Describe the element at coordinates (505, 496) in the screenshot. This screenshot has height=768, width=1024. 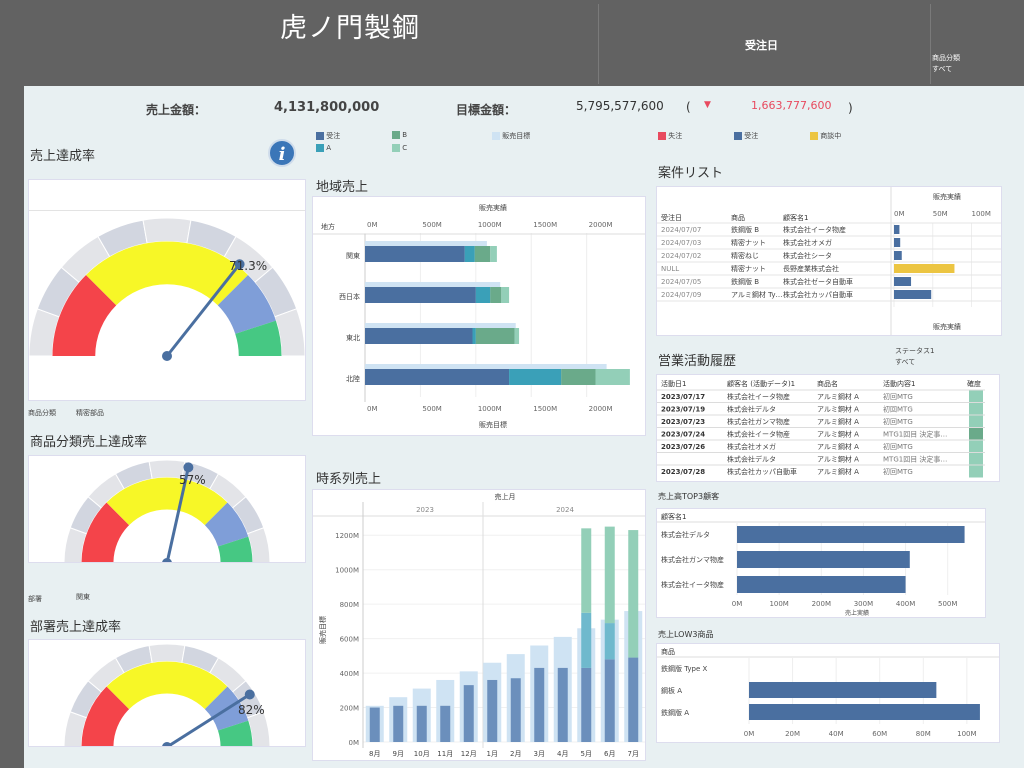
I see `timeseries-top-title: 売上月` at that location.